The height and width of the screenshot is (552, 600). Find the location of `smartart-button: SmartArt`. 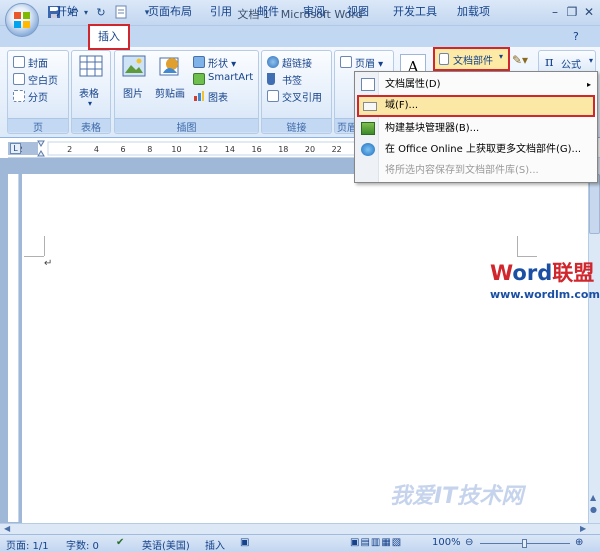

smartart-button: SmartArt is located at coordinates (230, 77).